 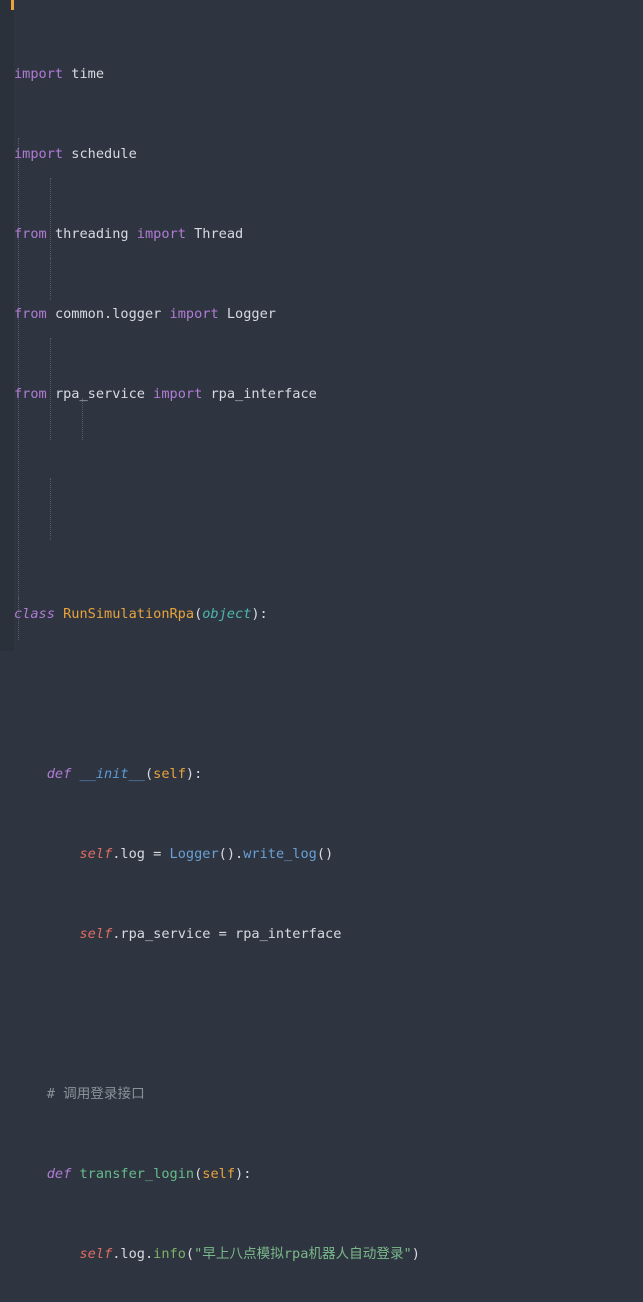 I want to click on code-line: class RunSimulationRpa(object):, so click(x=328, y=614).